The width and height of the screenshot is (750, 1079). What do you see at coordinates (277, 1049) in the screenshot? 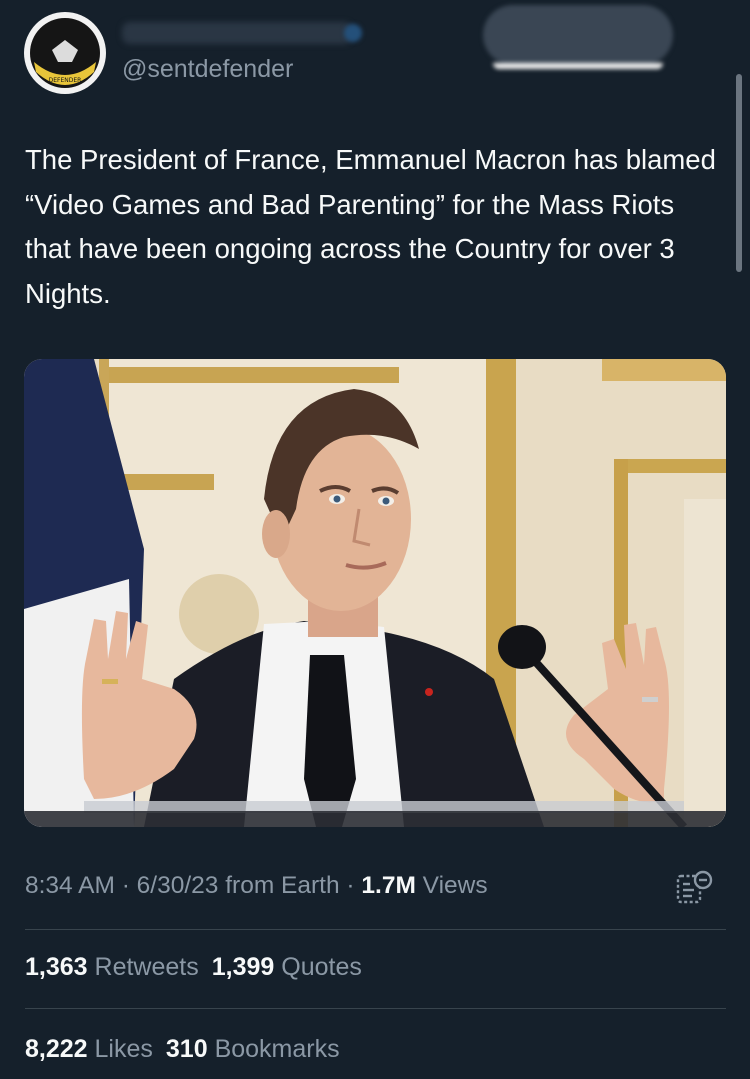
I see `bookmarks-label: Bookmarks` at bounding box center [277, 1049].